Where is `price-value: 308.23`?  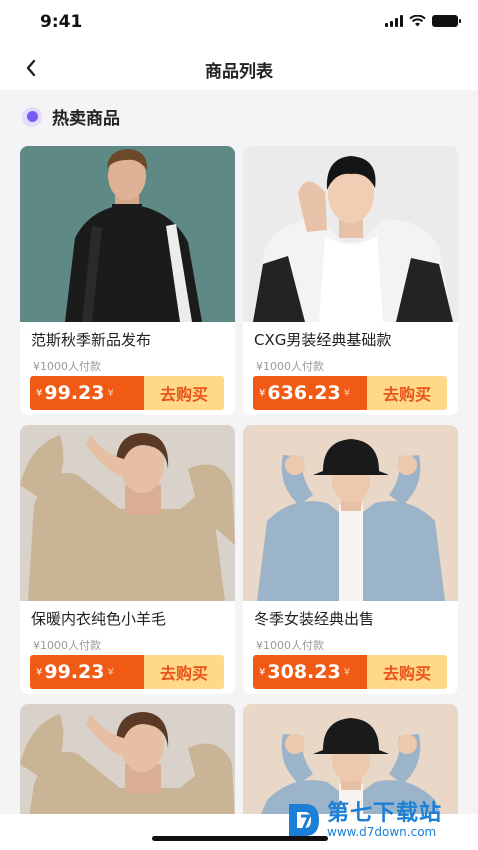 price-value: 308.23 is located at coordinates (304, 672).